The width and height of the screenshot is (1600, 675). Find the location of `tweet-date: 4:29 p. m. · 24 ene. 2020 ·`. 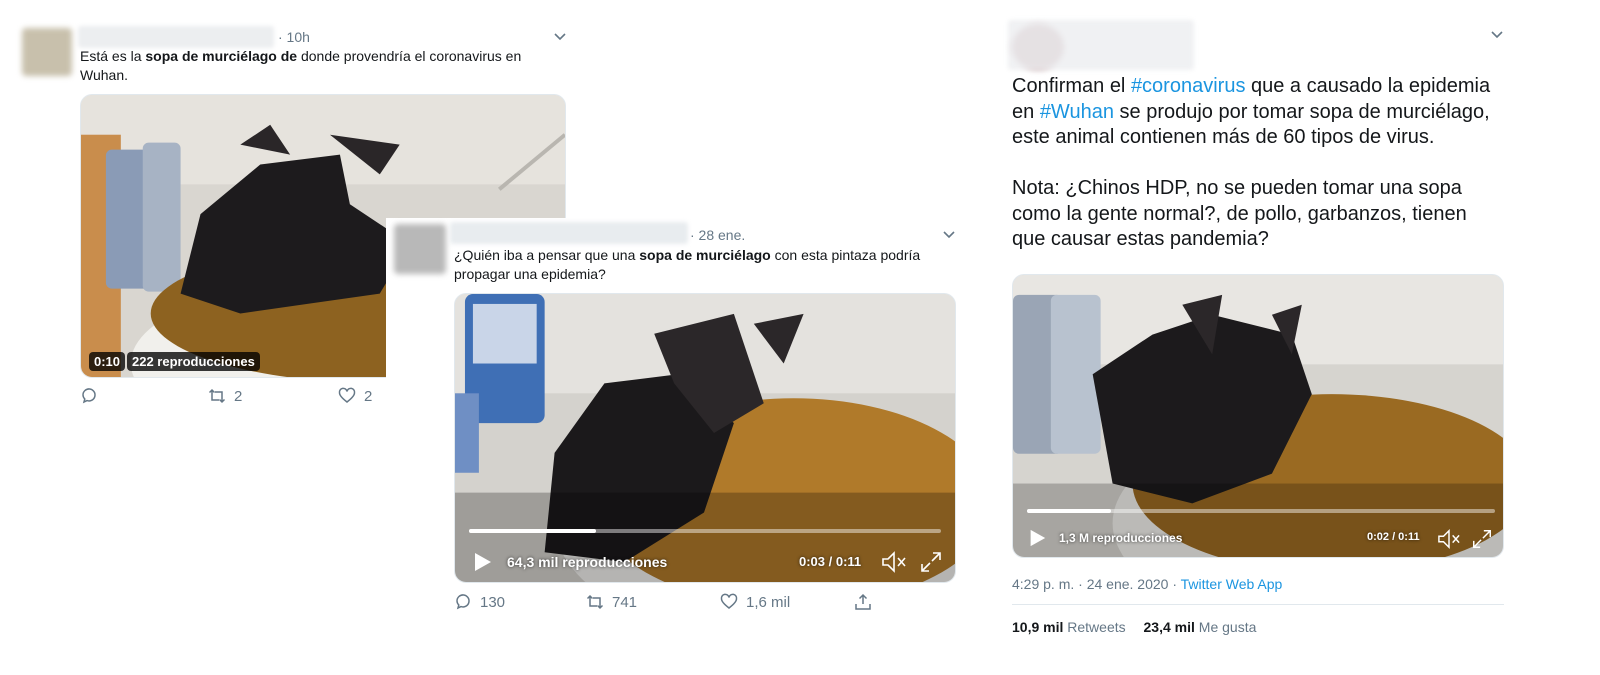

tweet-date: 4:29 p. m. · 24 ene. 2020 · is located at coordinates (1096, 584).